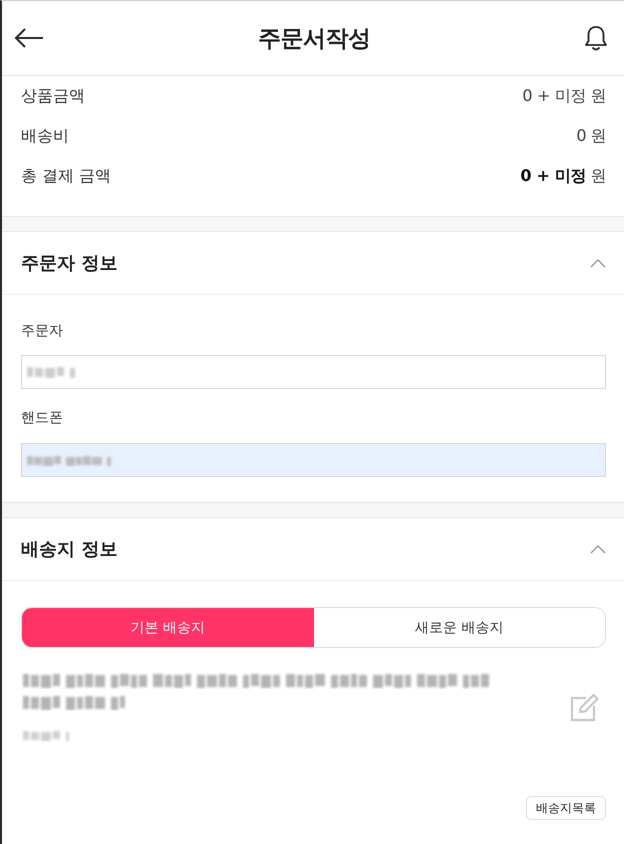  I want to click on summary-label: 상품금액, so click(53, 96).